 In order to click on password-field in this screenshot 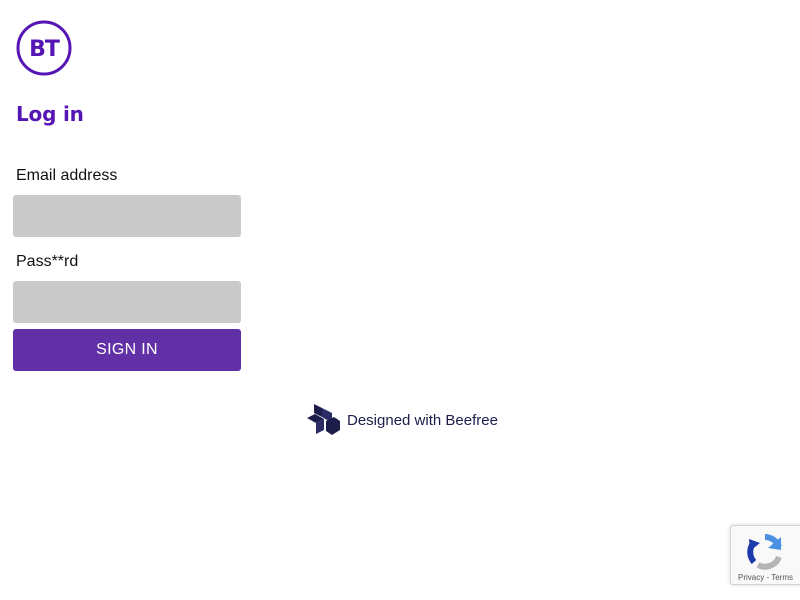, I will do `click(127, 302)`.